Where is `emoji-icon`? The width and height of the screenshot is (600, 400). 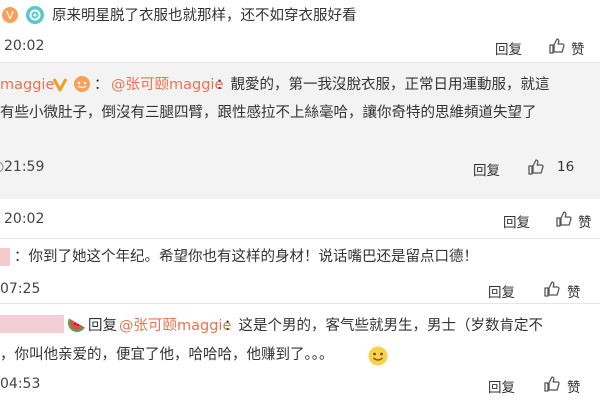 emoji-icon is located at coordinates (378, 356).